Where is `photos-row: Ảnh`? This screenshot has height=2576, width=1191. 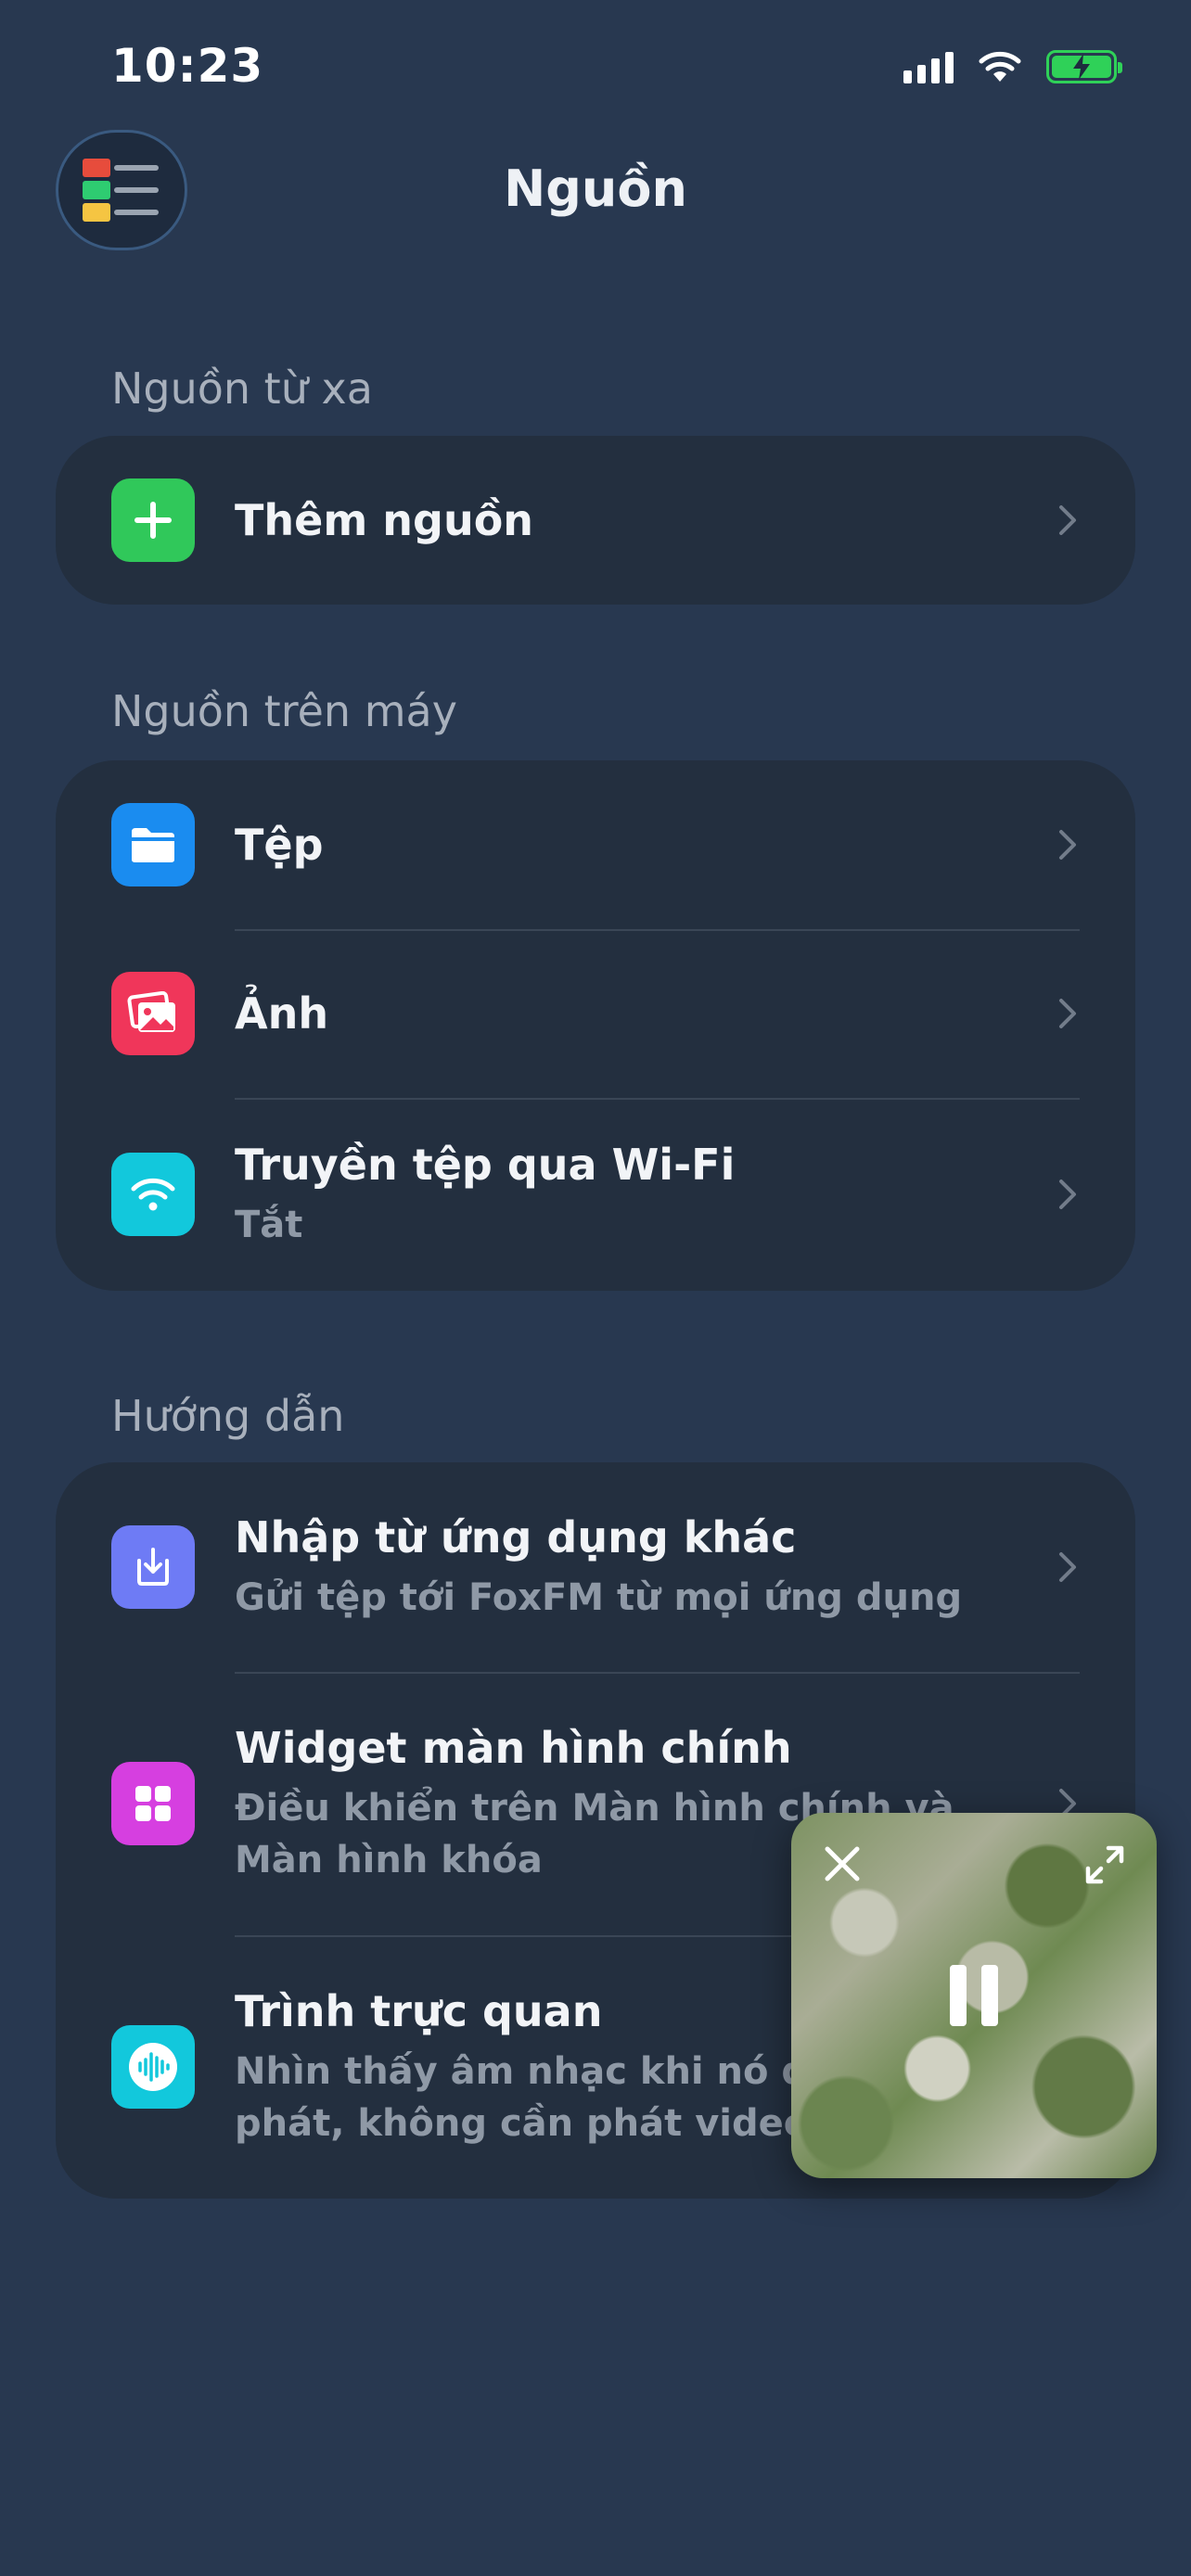
photos-row: Ảnh is located at coordinates (595, 1013).